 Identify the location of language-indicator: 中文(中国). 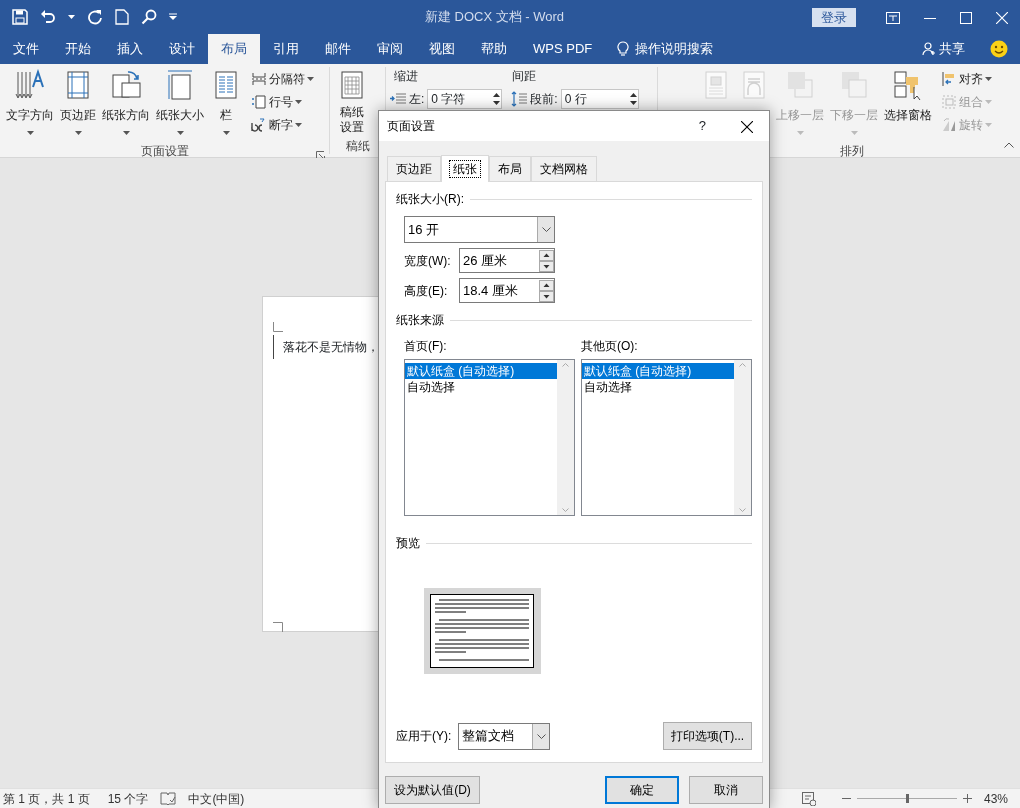
(216, 798).